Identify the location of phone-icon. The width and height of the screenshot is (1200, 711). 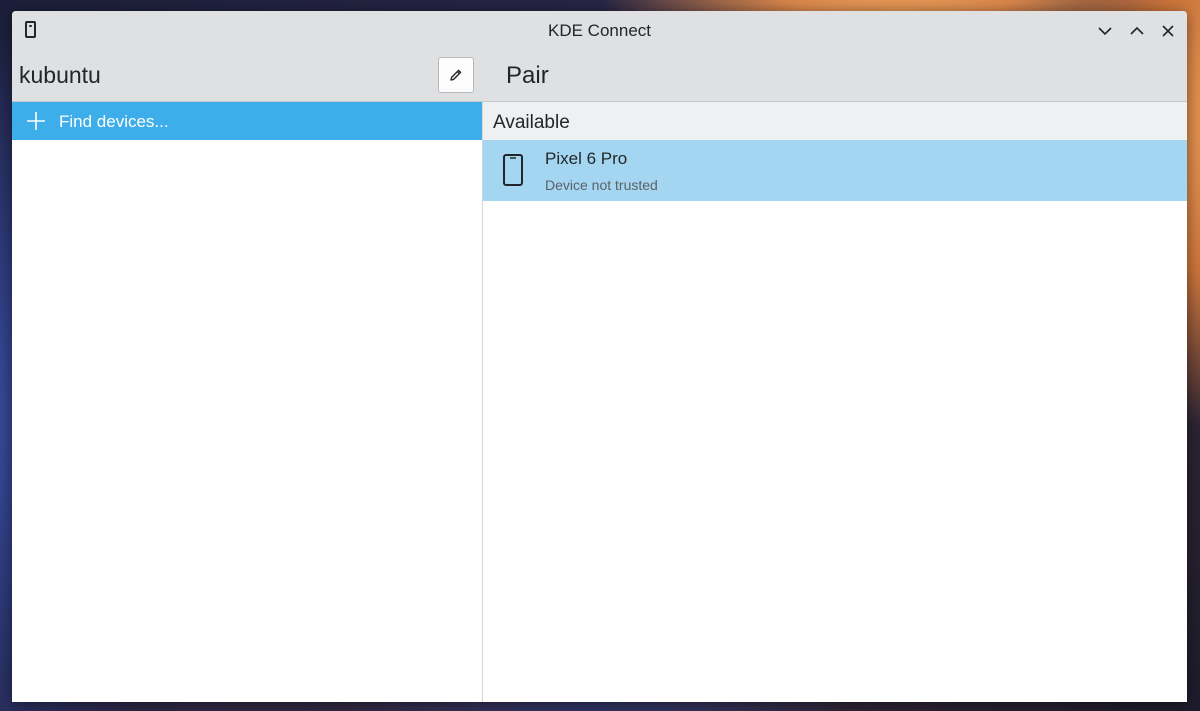
(513, 170).